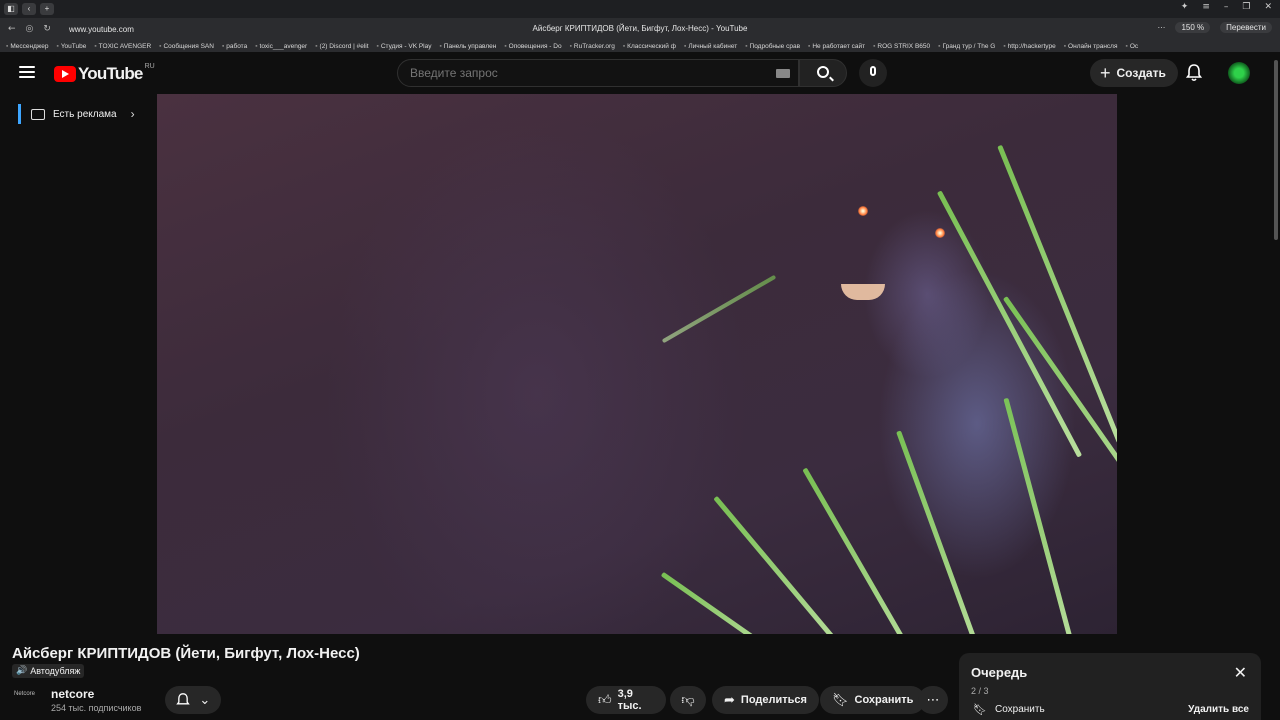 The width and height of the screenshot is (1280, 720). What do you see at coordinates (234, 46) in the screenshot?
I see `bookmark-item: работа` at bounding box center [234, 46].